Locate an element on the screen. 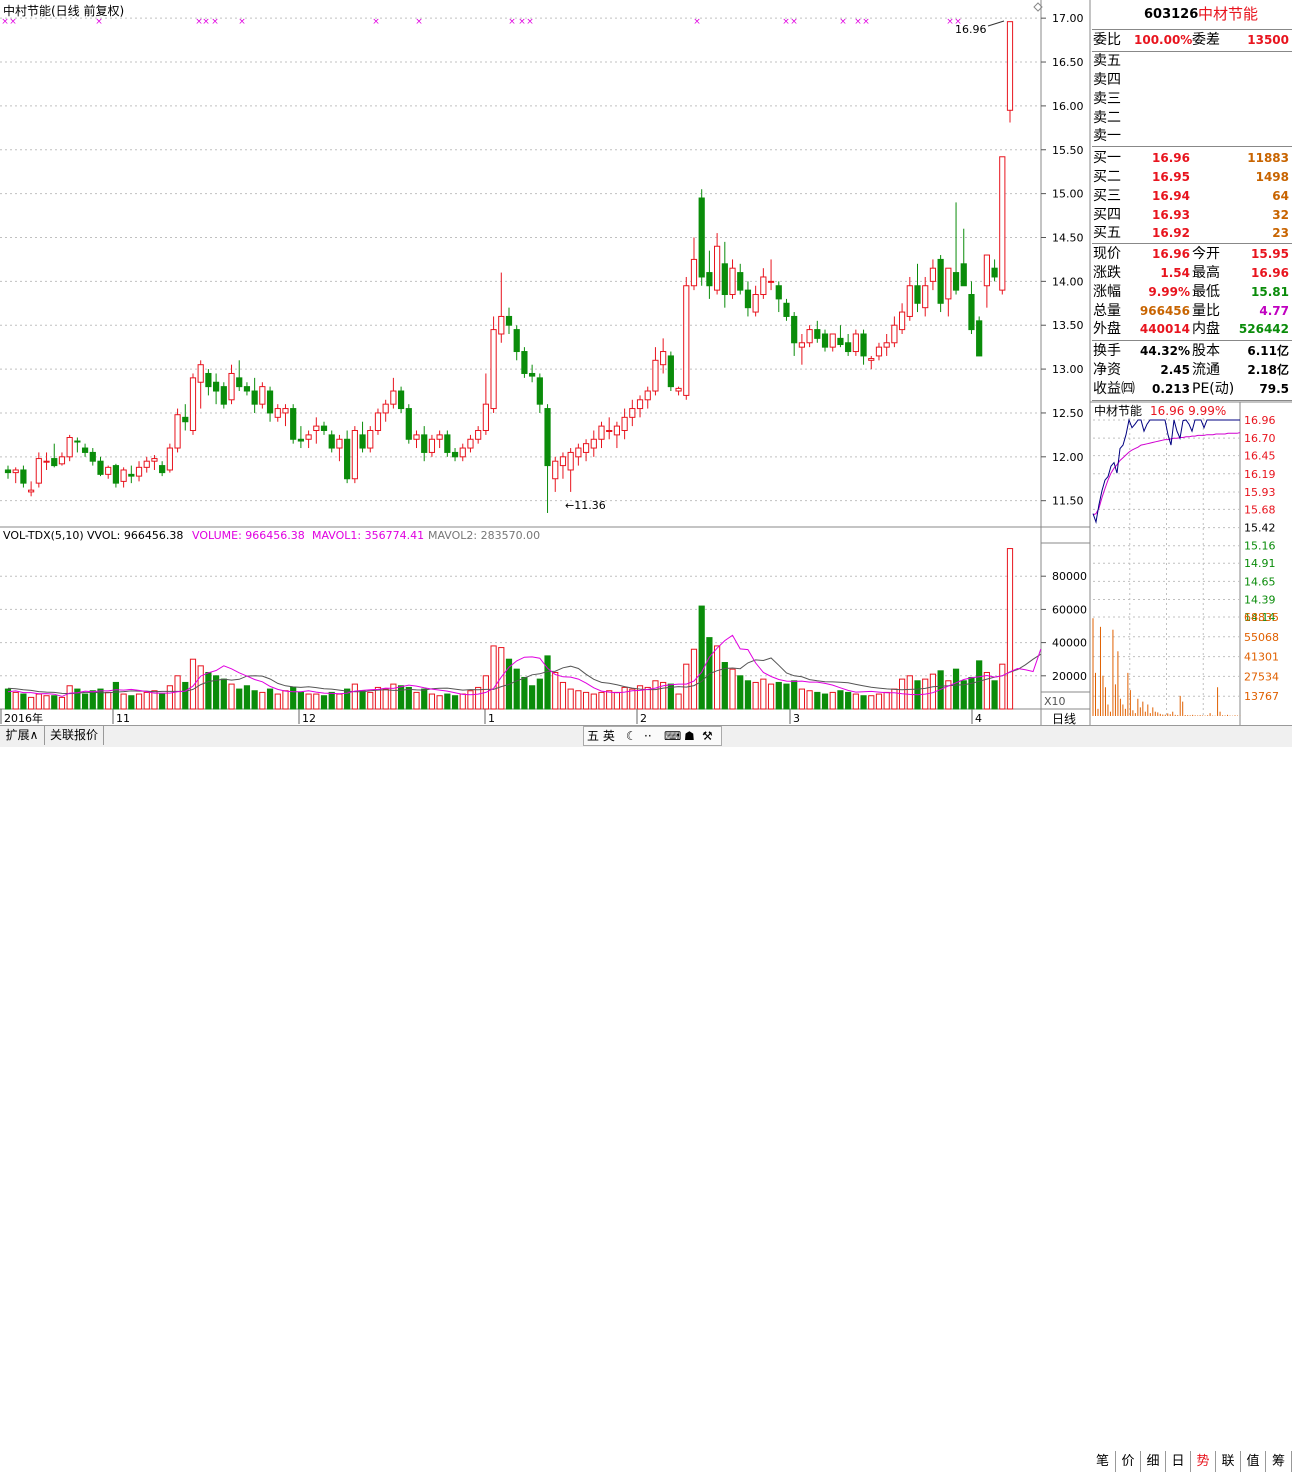 The width and height of the screenshot is (1292, 1472). ime-mode: 五 英 is located at coordinates (601, 736).